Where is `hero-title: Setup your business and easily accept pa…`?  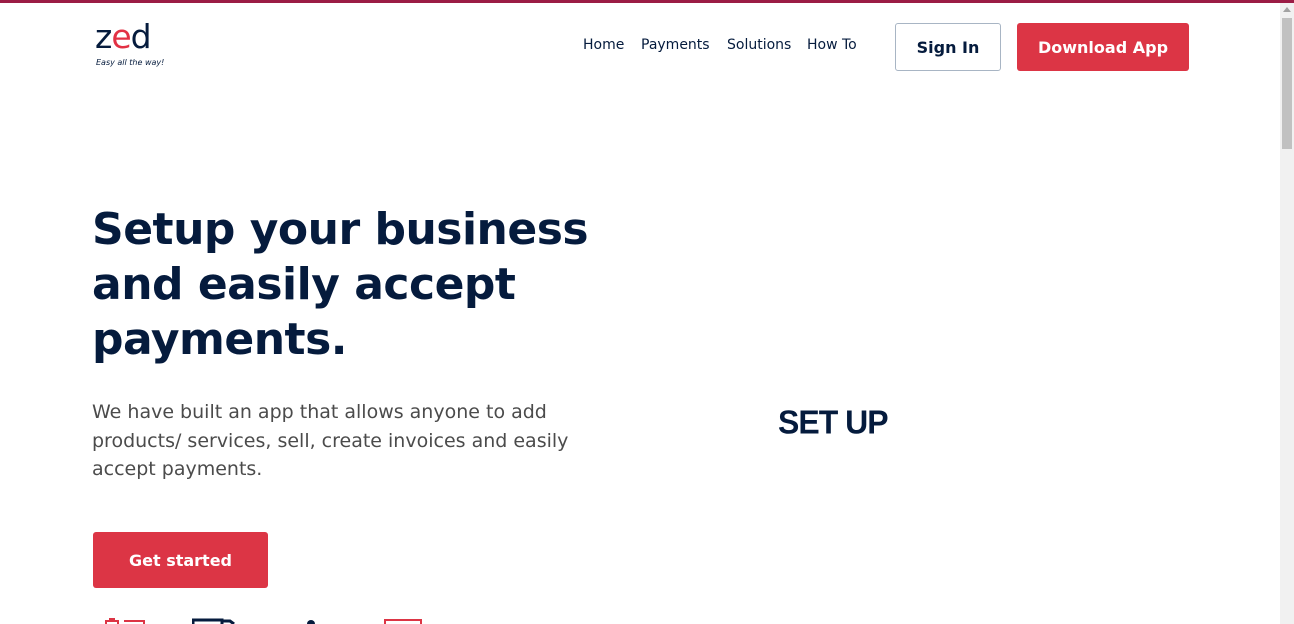 hero-title: Setup your business and easily accept pa… is located at coordinates (340, 284).